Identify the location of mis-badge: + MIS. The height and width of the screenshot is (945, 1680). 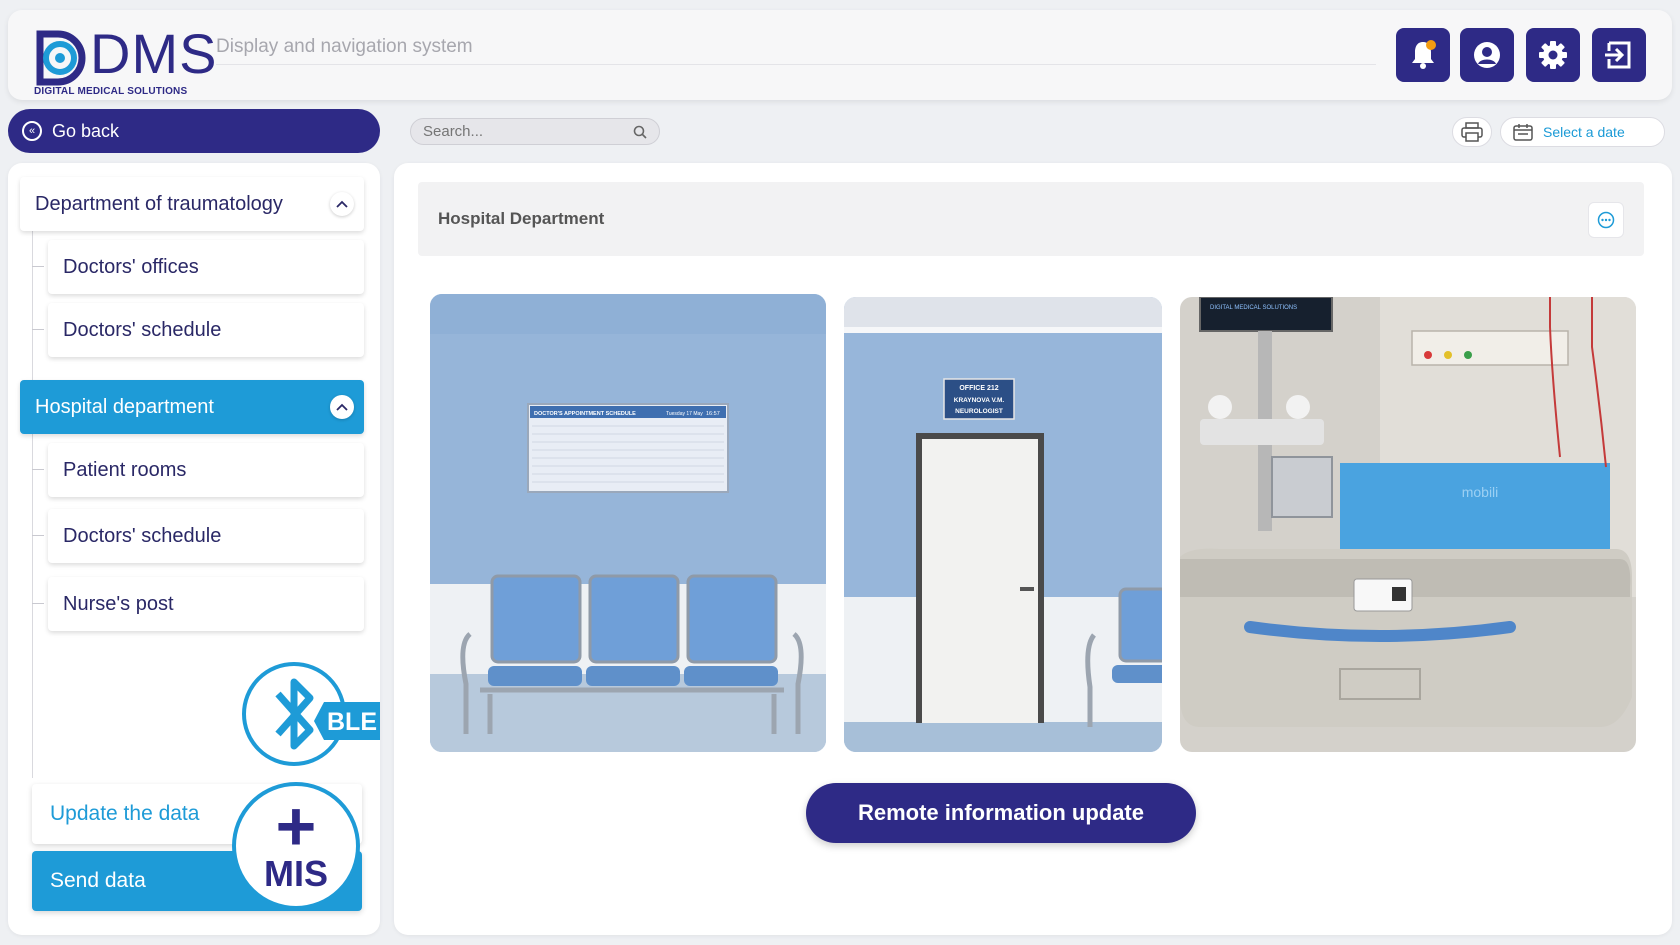
(296, 846).